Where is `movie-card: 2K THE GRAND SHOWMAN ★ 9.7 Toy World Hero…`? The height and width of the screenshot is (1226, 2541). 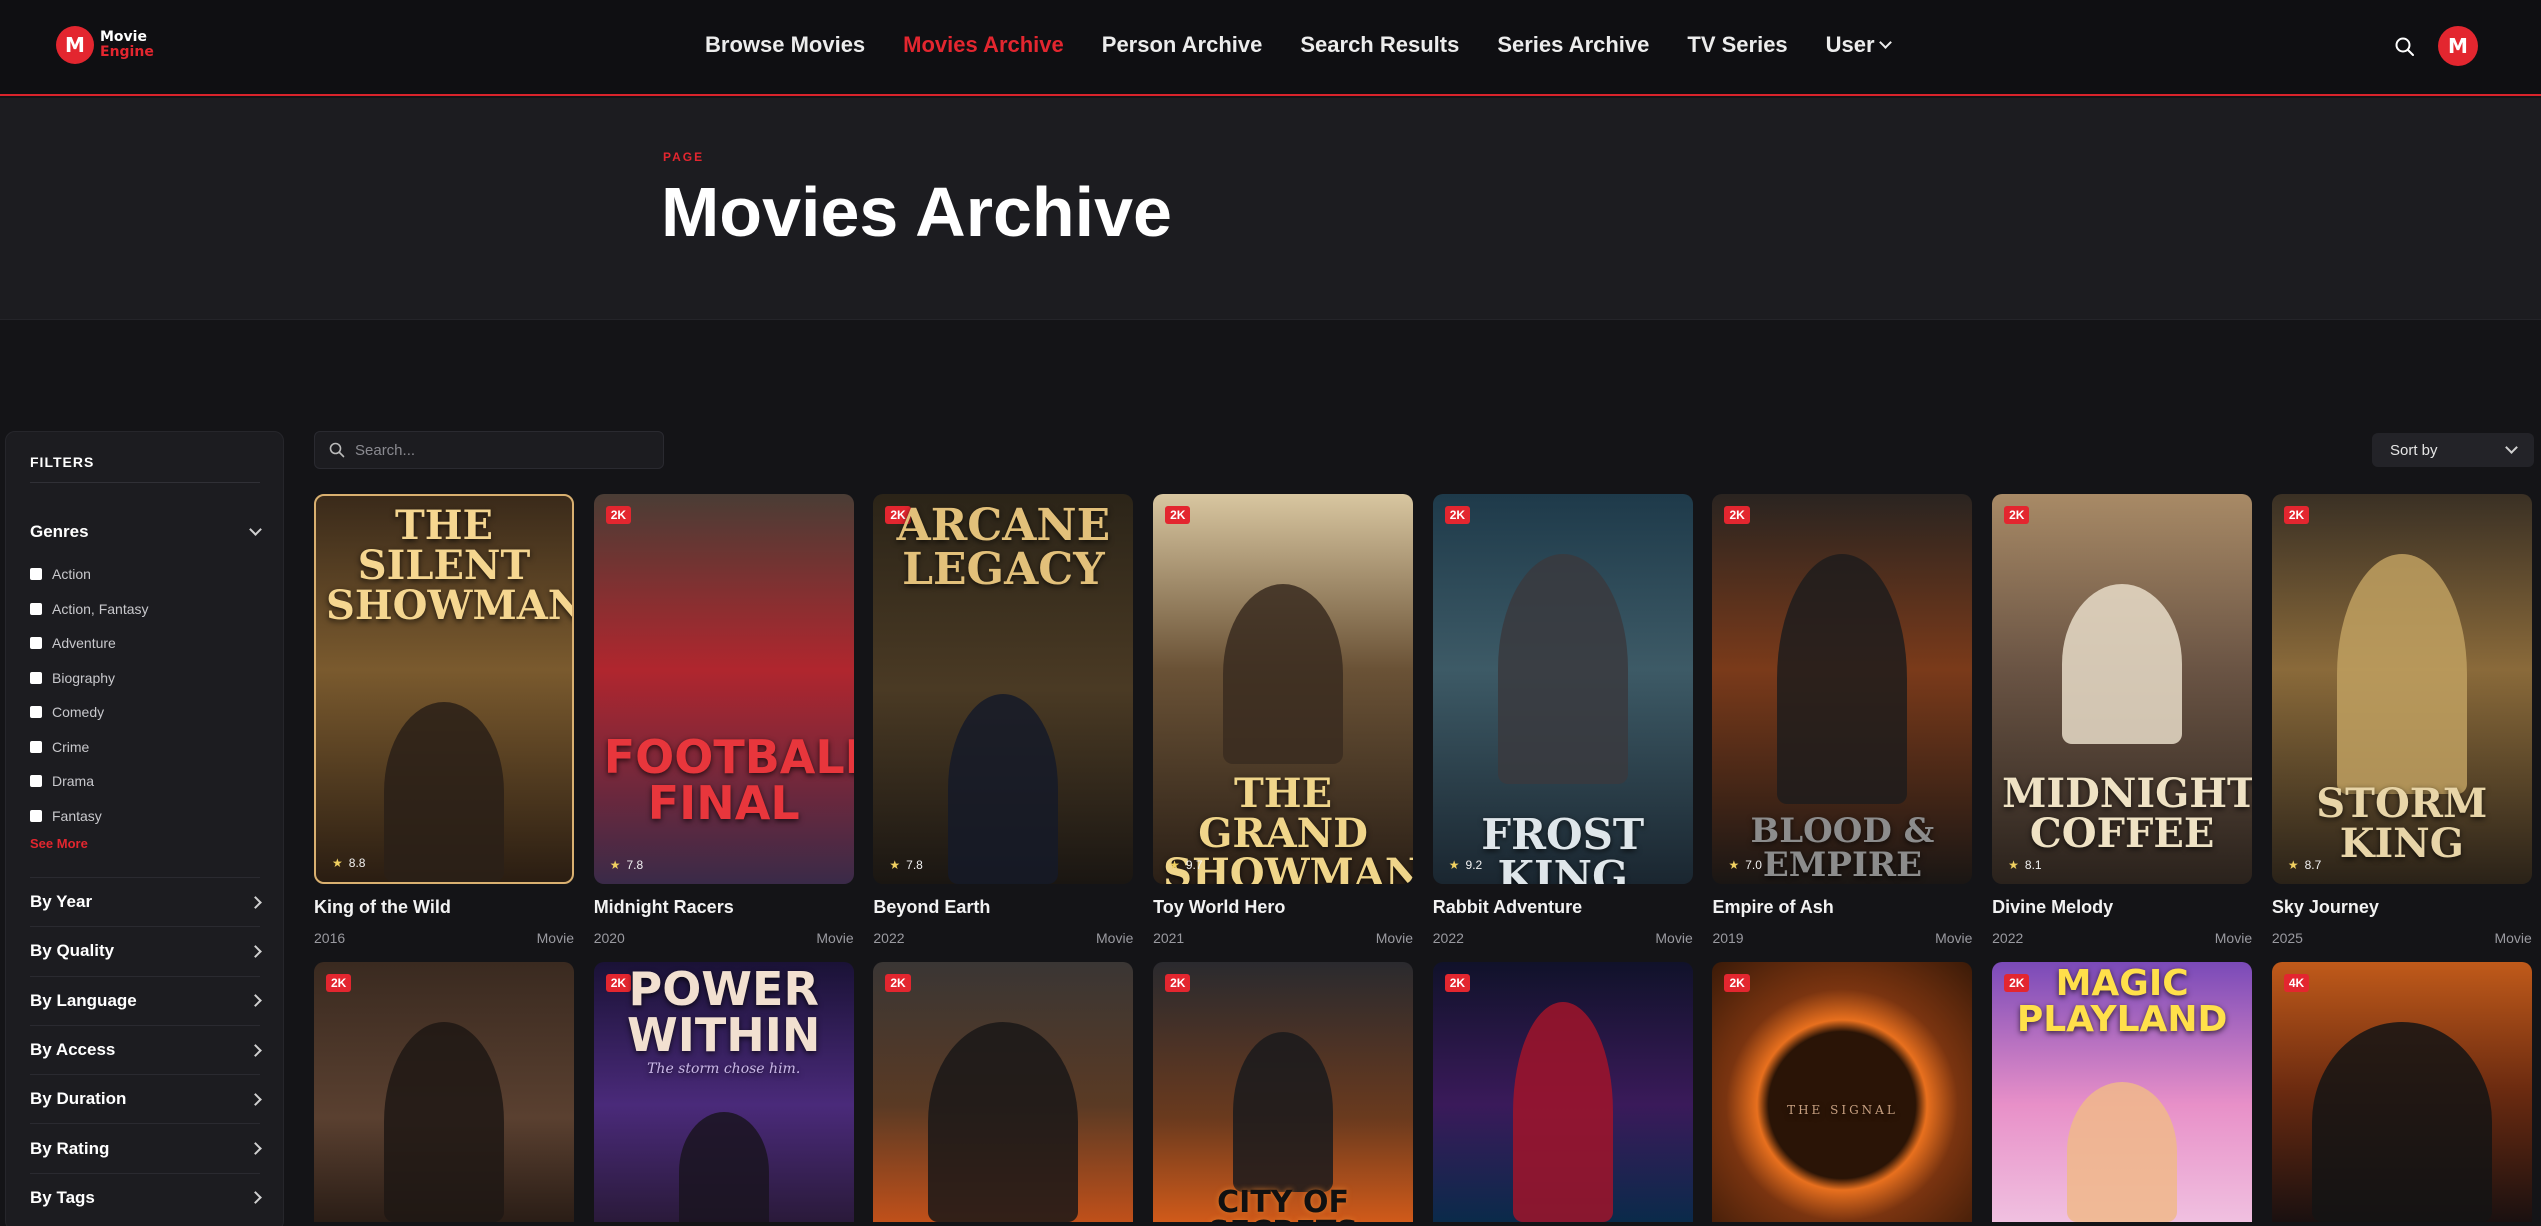 movie-card: 2K THE GRAND SHOWMAN ★ 9.7 Toy World Hero… is located at coordinates (1283, 720).